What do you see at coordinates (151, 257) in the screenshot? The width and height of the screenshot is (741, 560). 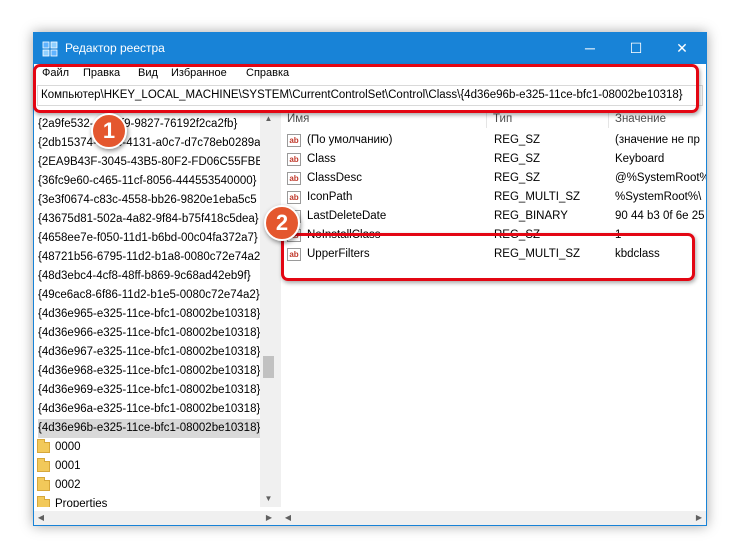 I see `tree-item: {48721b56-6795-11d2-b1a8-0080c72e74a2}` at bounding box center [151, 257].